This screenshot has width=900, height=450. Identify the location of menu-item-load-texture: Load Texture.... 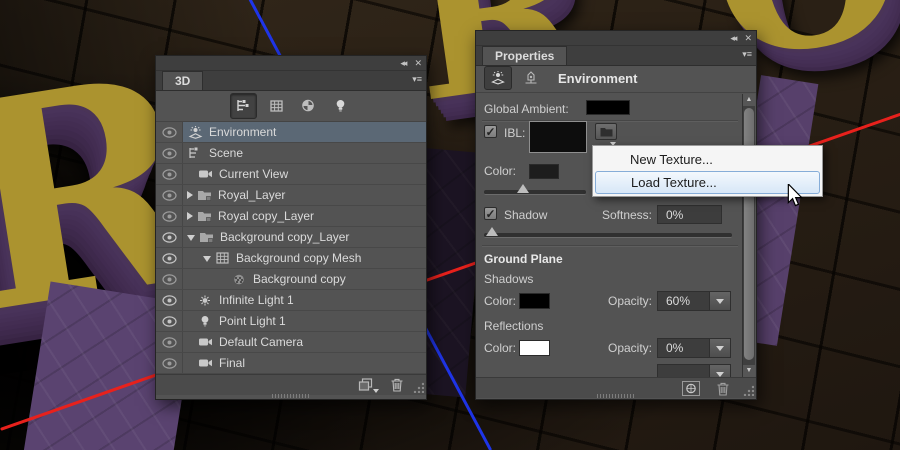
(707, 182).